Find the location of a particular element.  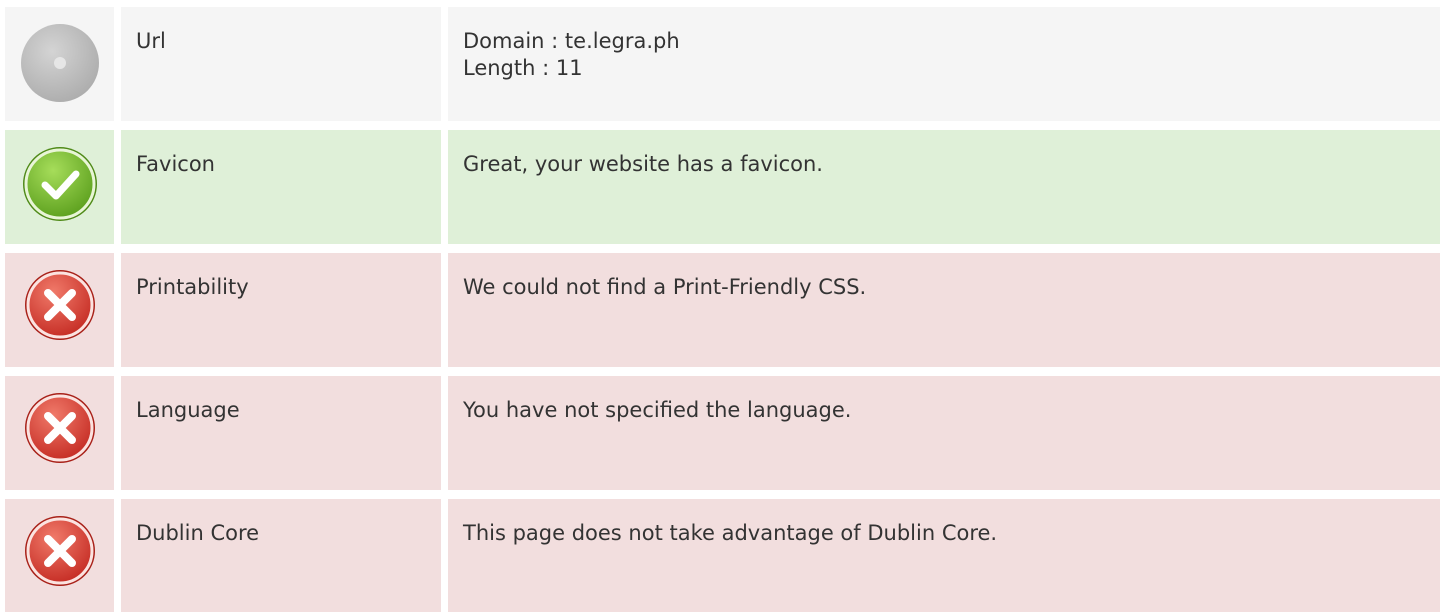

result-label: Language is located at coordinates (281, 433).